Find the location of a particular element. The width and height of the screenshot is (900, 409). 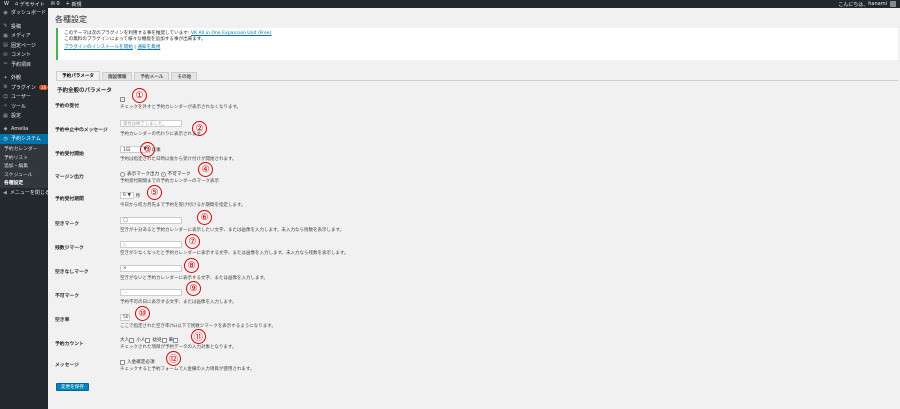

menu-icon: ◆ is located at coordinates (5, 129).